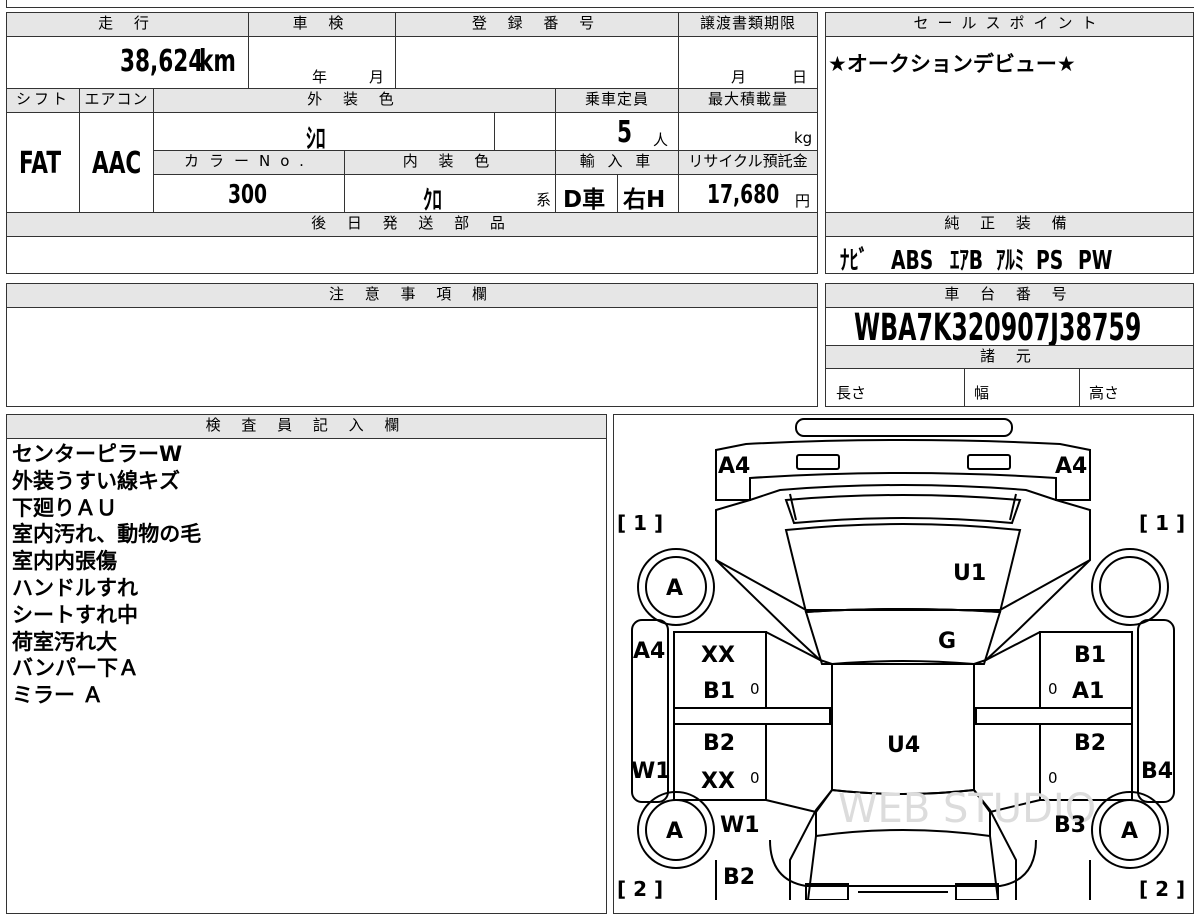 The image size is (1200, 914). I want to click on import-type-value: D車, so click(584, 200).